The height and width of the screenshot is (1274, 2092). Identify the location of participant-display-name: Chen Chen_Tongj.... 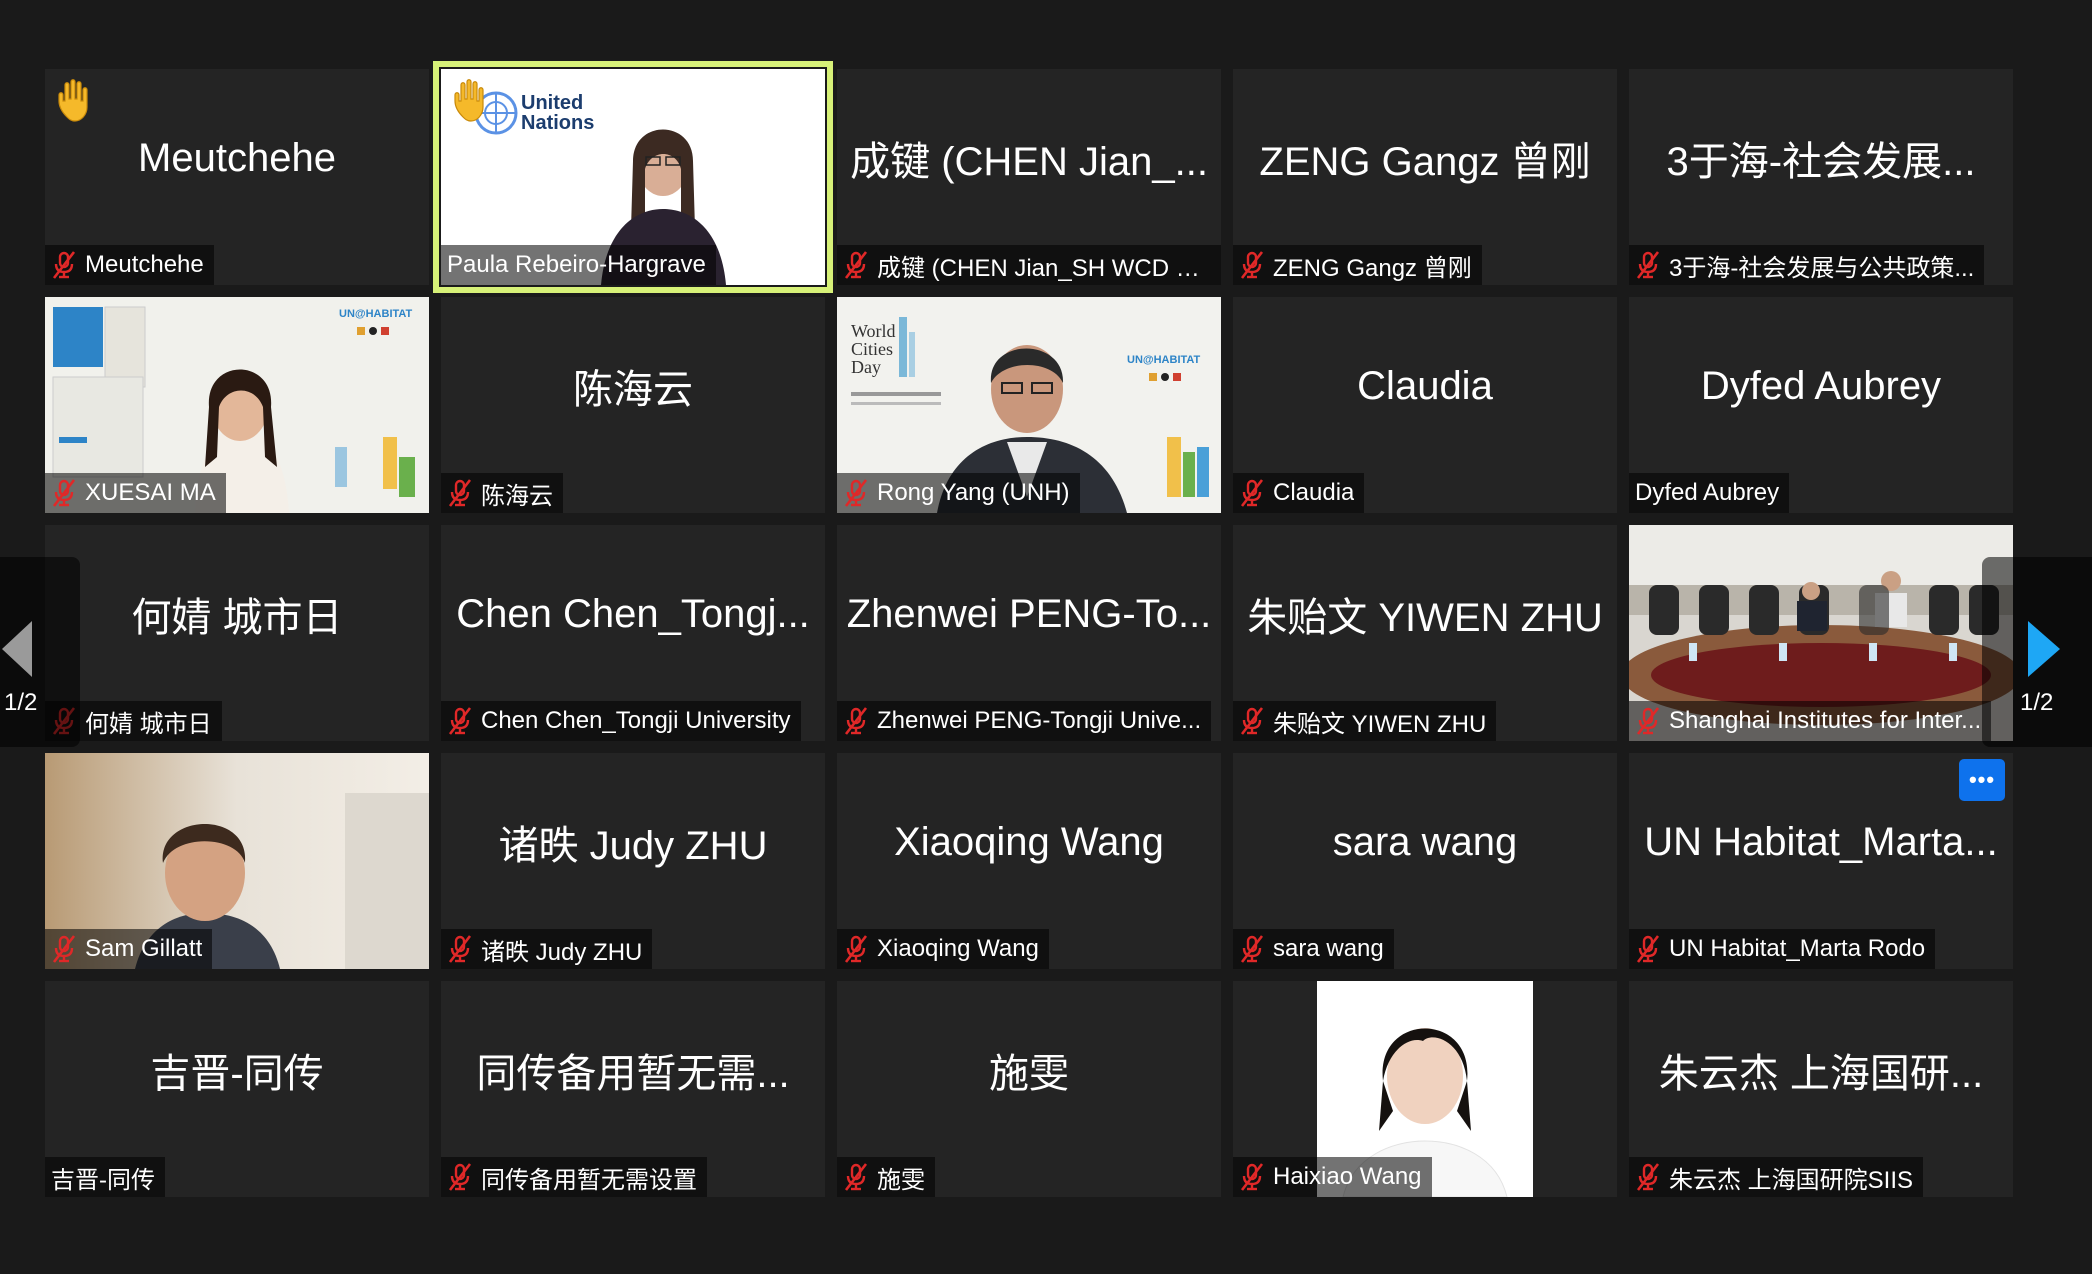
(633, 613).